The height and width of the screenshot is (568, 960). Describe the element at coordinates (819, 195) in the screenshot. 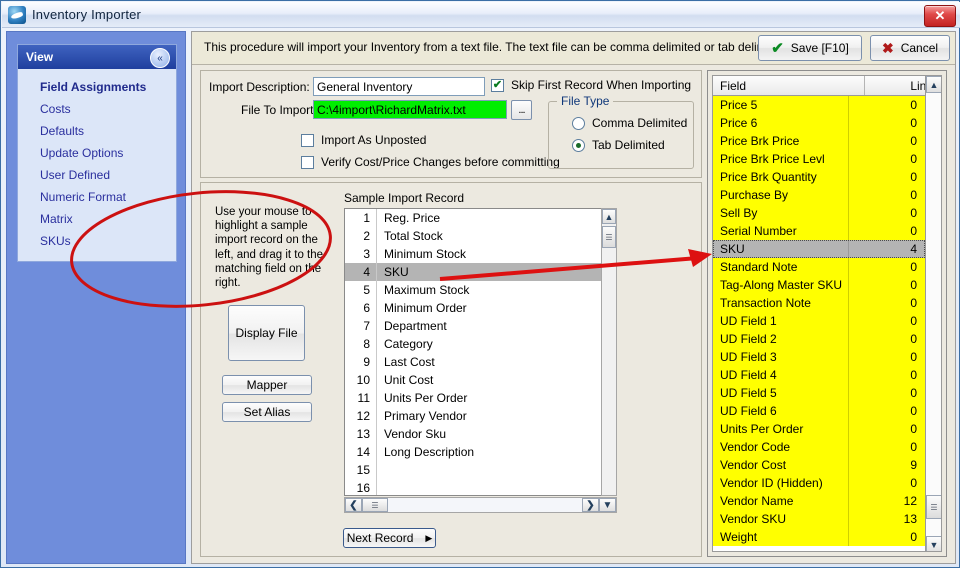

I see `table-row: Purchase By 0` at that location.